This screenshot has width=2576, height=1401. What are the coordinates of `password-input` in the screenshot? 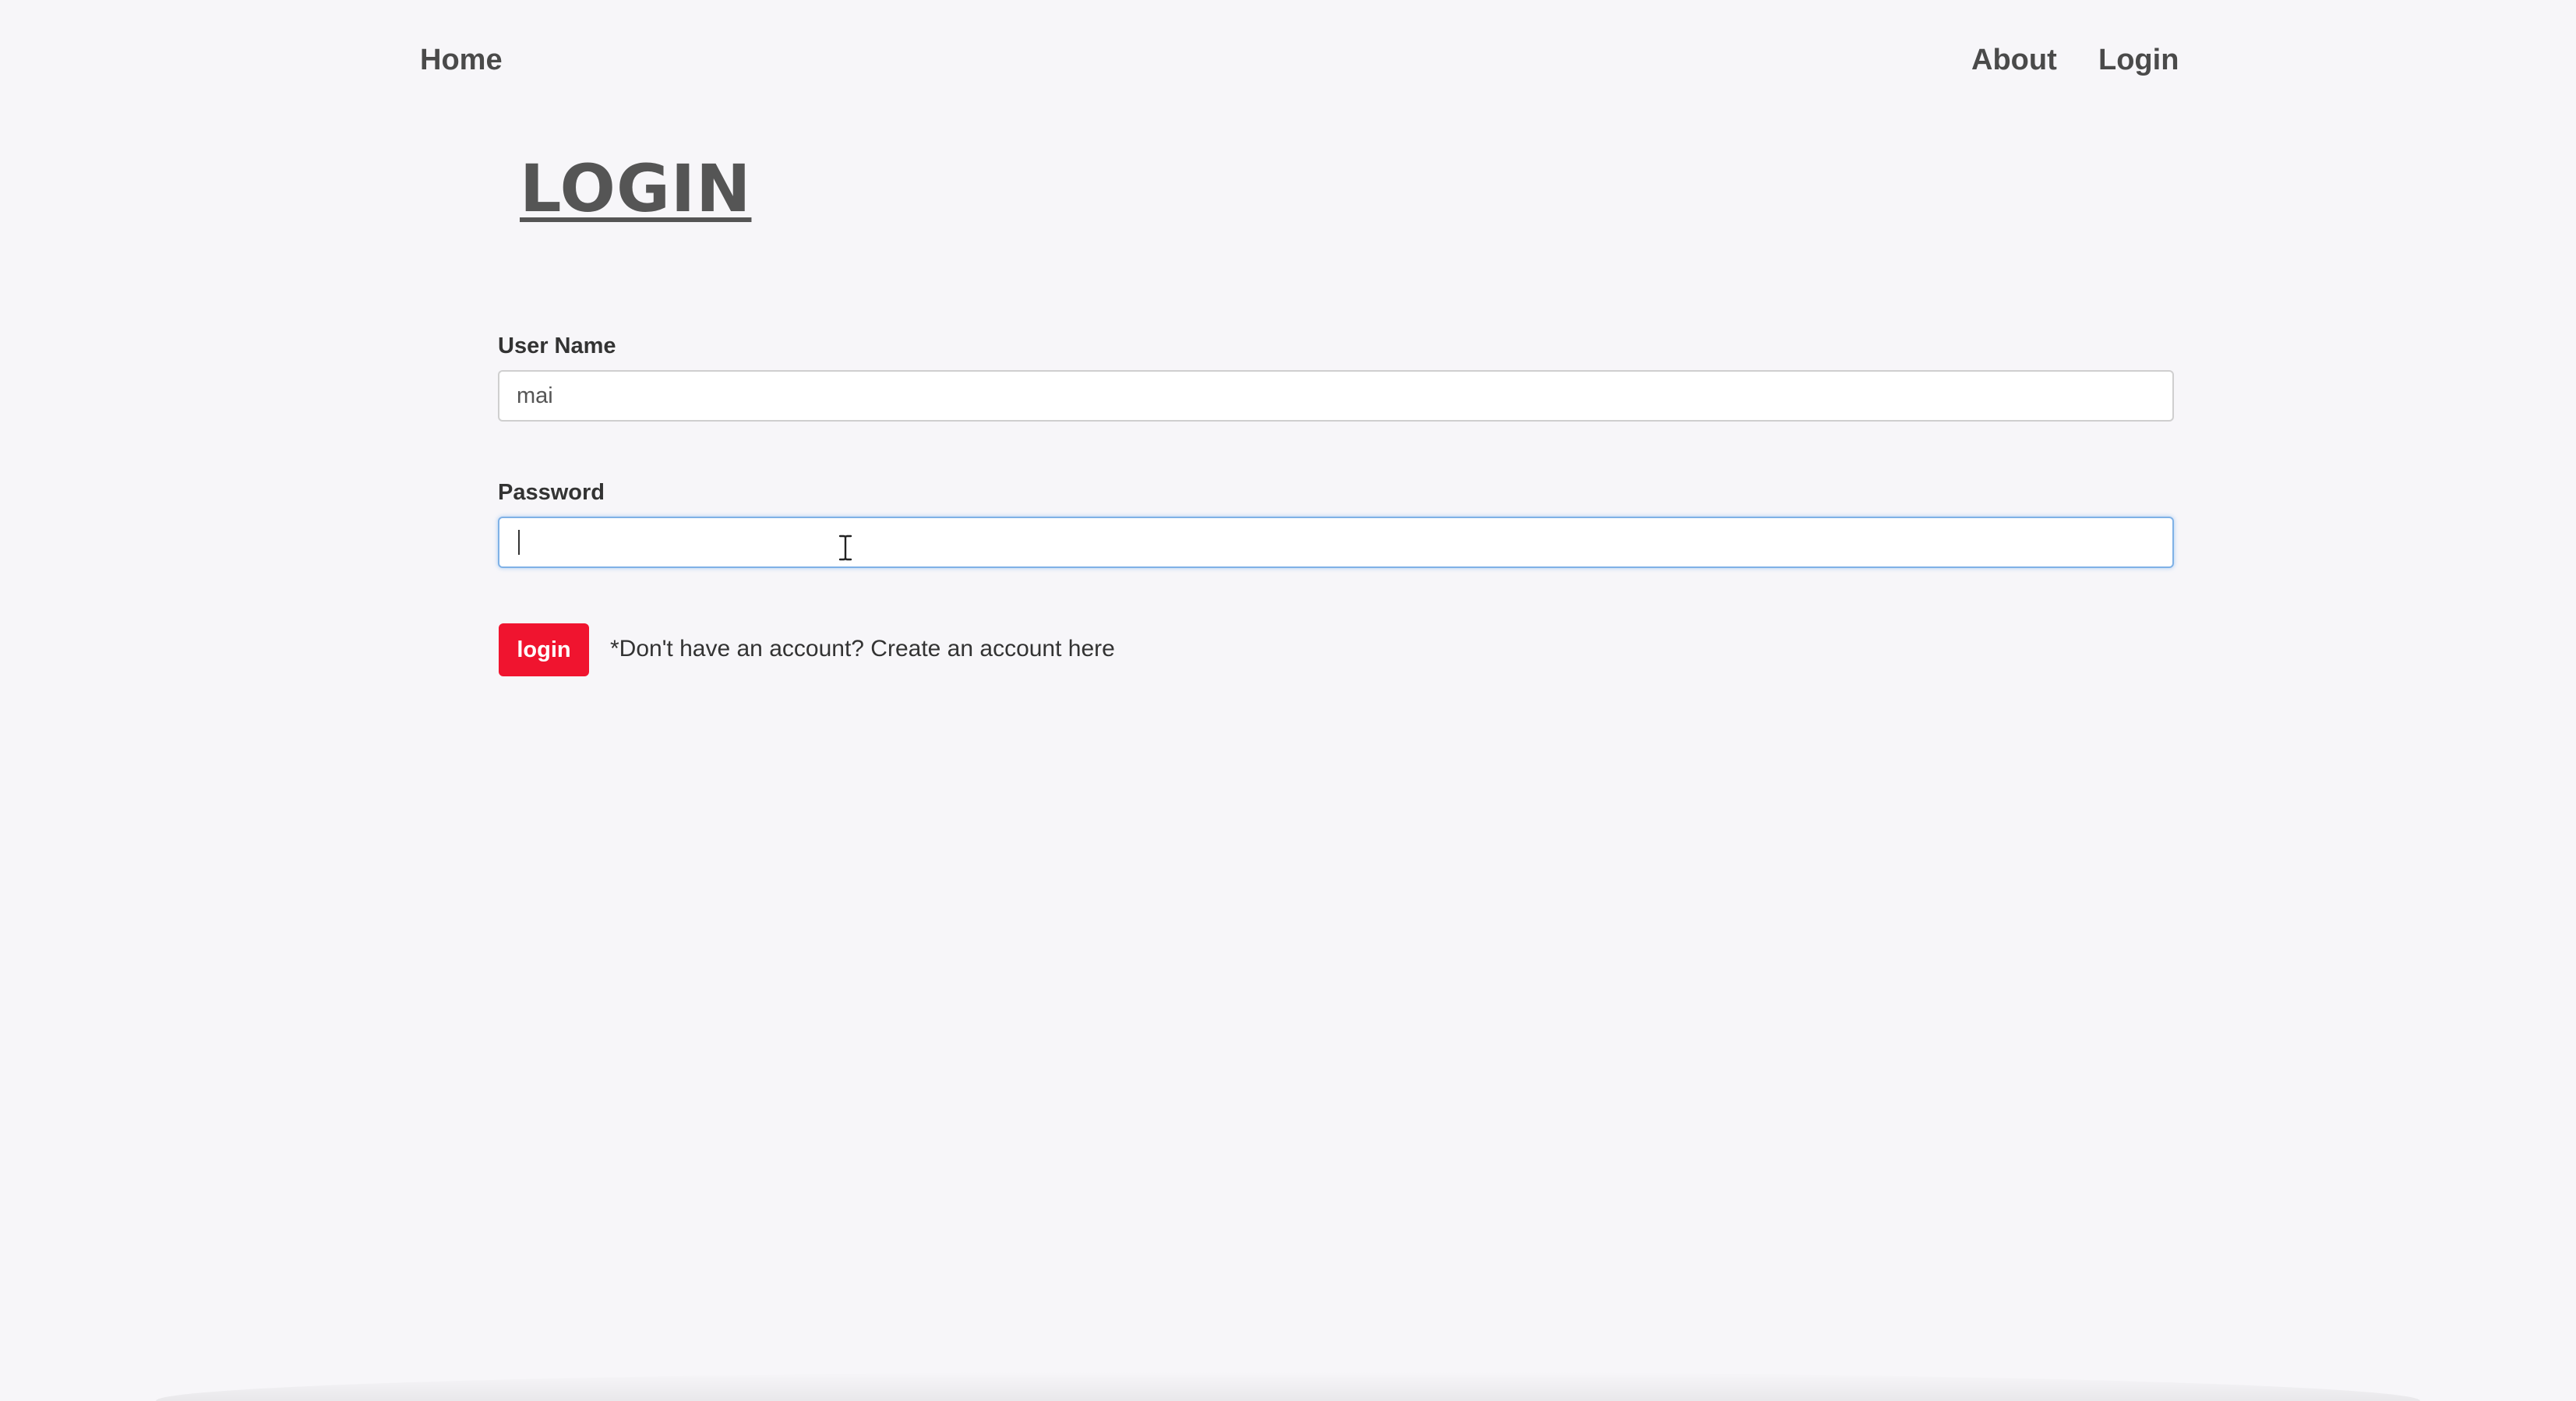 It's located at (1336, 543).